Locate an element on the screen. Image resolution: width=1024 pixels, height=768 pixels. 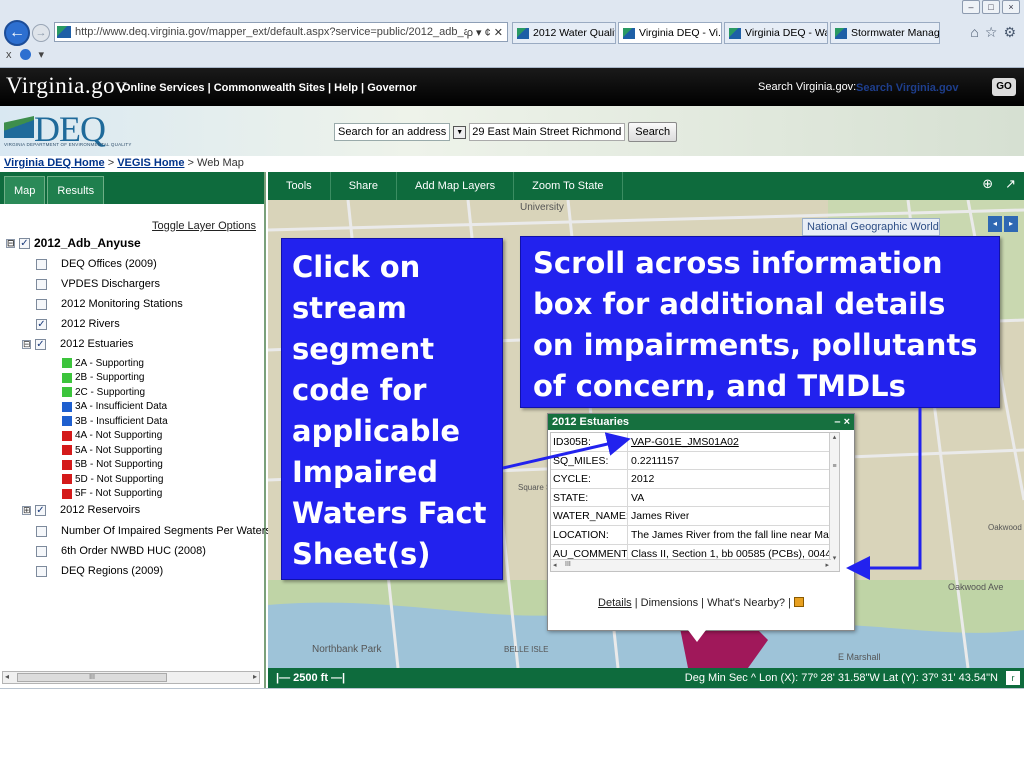
close-window-button: × is located at coordinates (1011, 7).